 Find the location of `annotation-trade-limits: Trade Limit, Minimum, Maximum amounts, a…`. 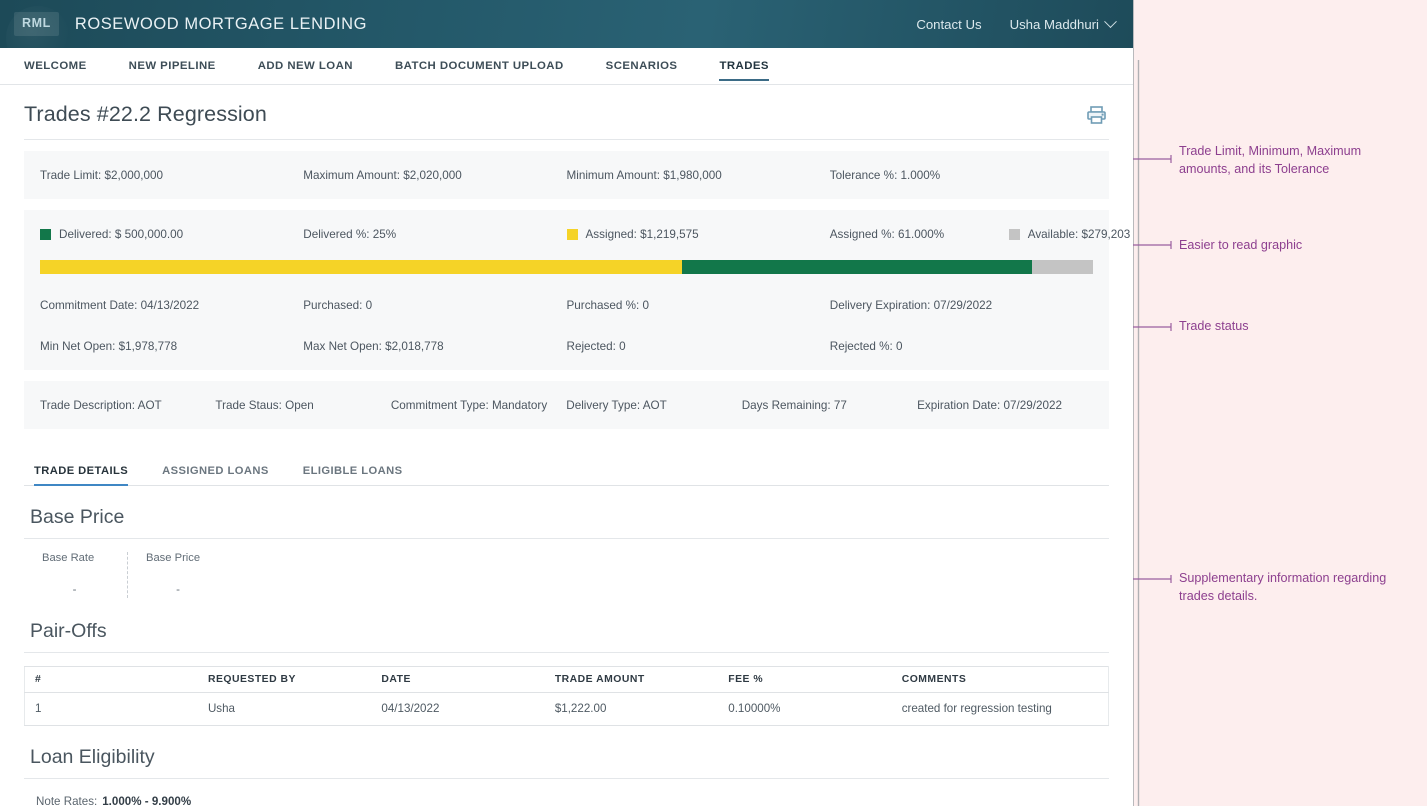

annotation-trade-limits: Trade Limit, Minimum, Maximum amounts, a… is located at coordinates (1270, 160).